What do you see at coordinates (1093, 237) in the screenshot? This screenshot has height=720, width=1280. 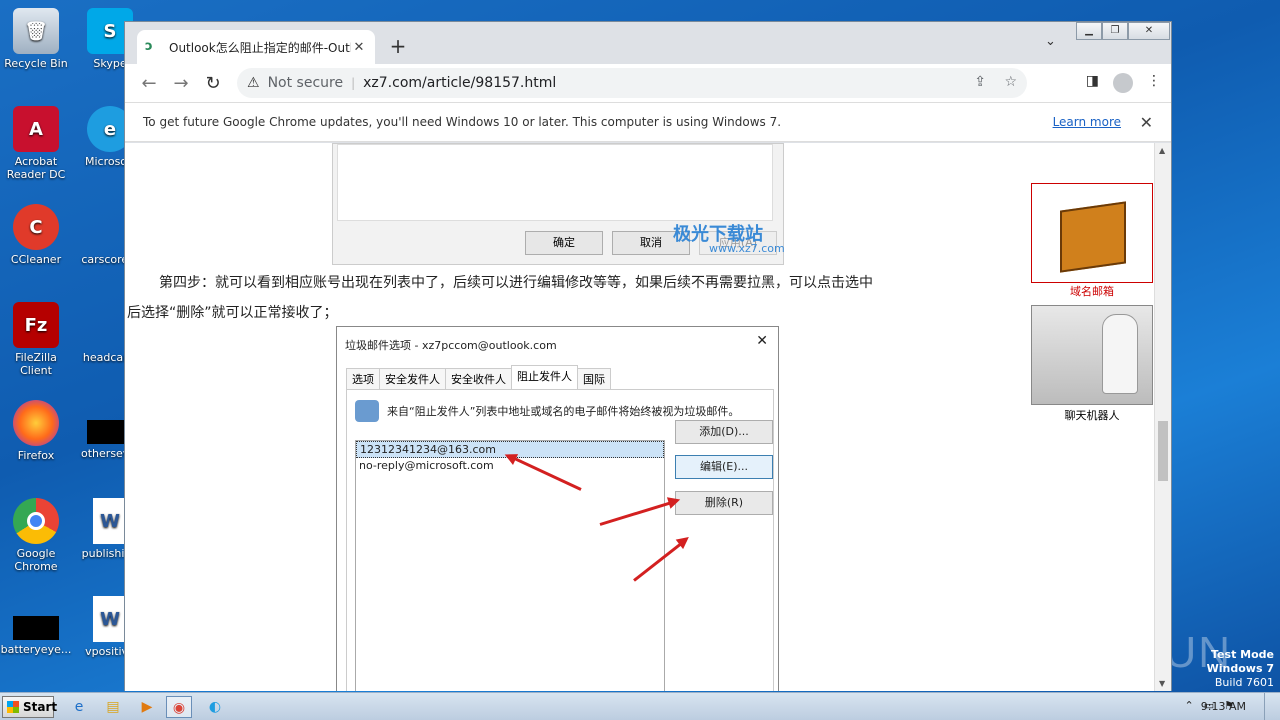 I see `box-graphic` at bounding box center [1093, 237].